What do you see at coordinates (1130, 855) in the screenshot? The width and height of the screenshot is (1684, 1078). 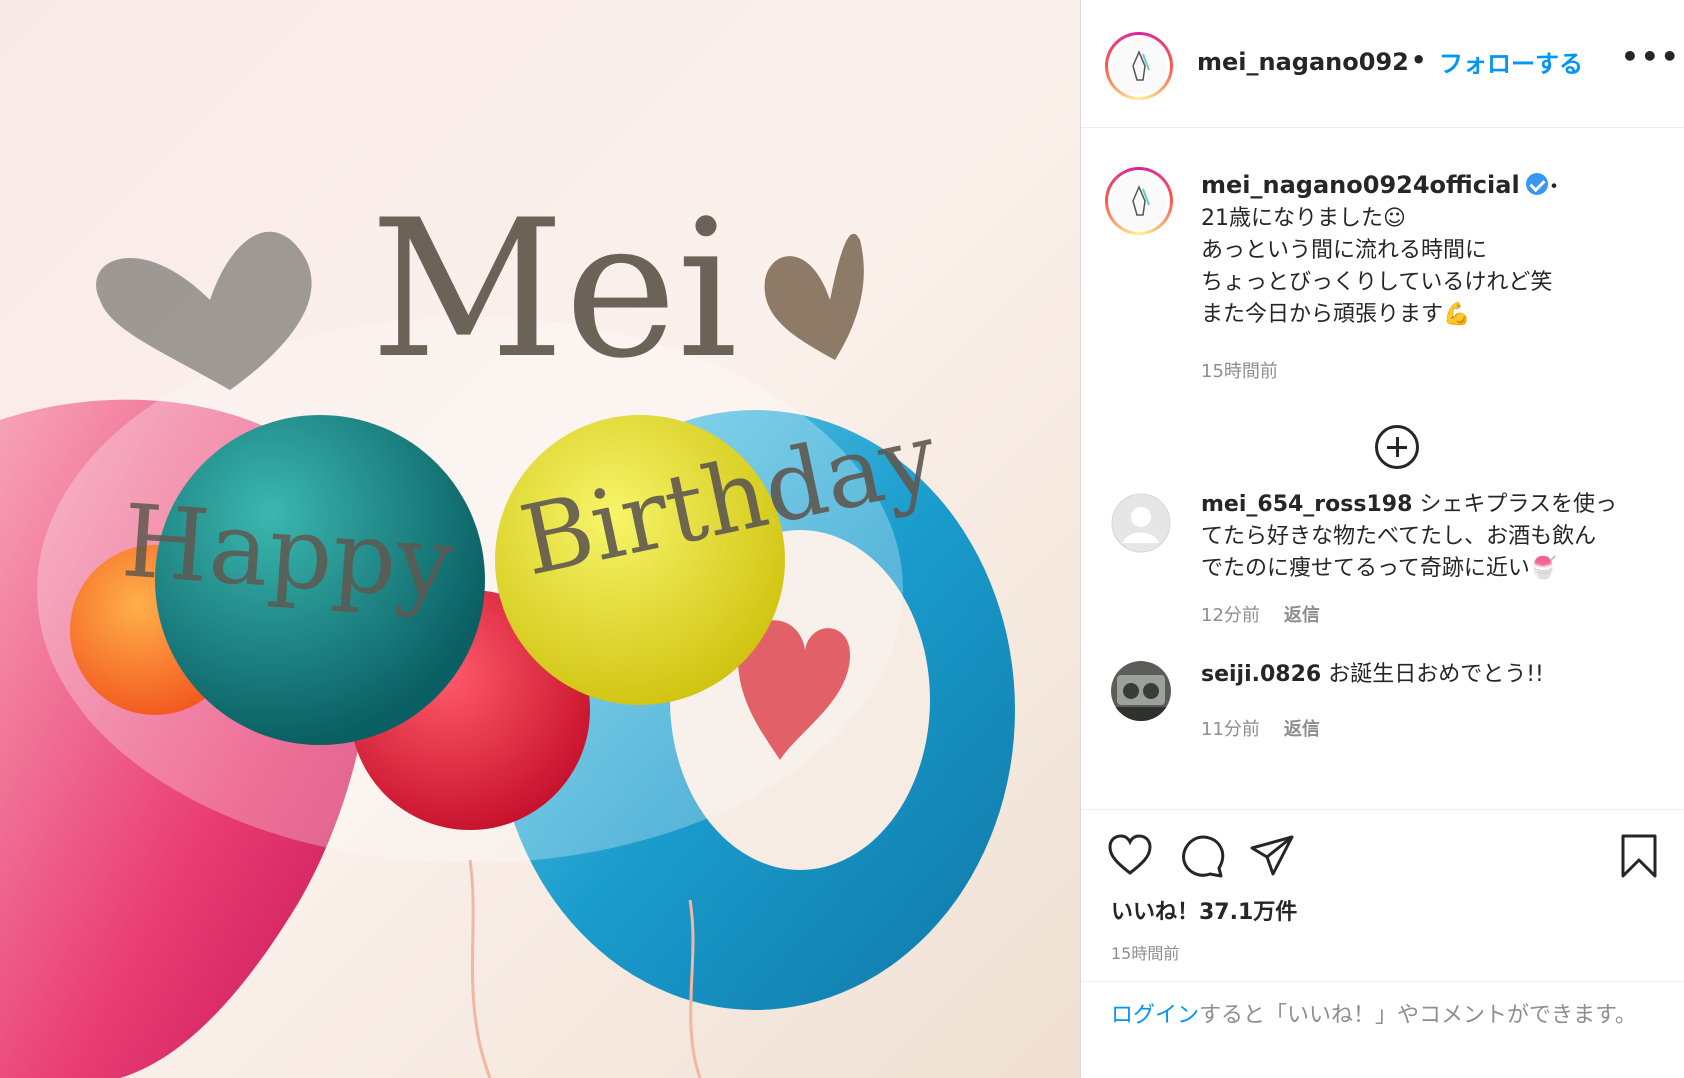 I see `heart-icon` at bounding box center [1130, 855].